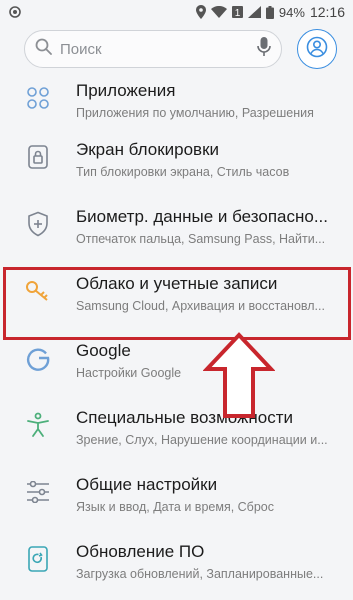 This screenshot has height=600, width=353. What do you see at coordinates (200, 12) in the screenshot?
I see `location-icon` at bounding box center [200, 12].